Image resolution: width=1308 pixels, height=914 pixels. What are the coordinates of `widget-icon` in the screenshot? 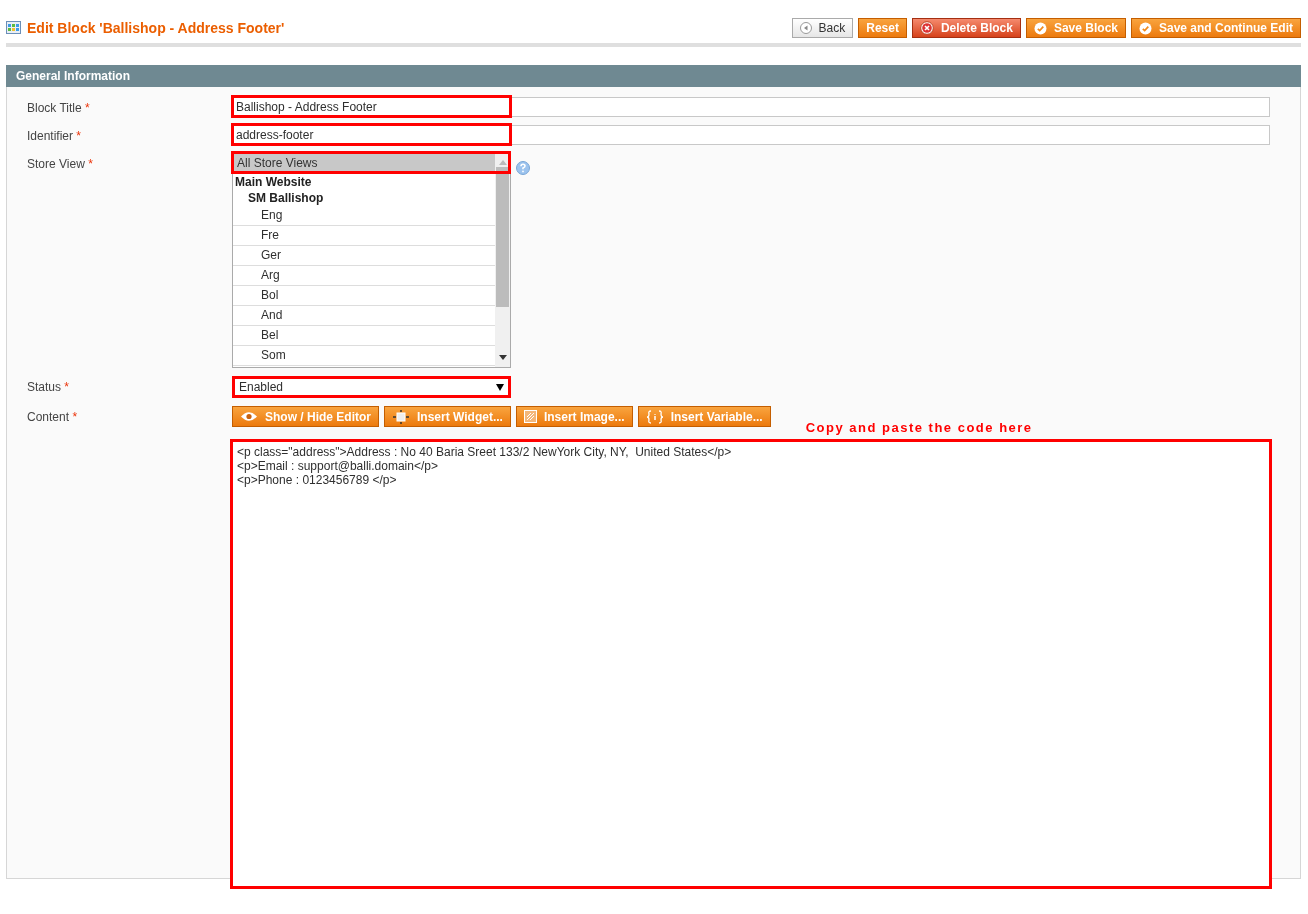 It's located at (401, 416).